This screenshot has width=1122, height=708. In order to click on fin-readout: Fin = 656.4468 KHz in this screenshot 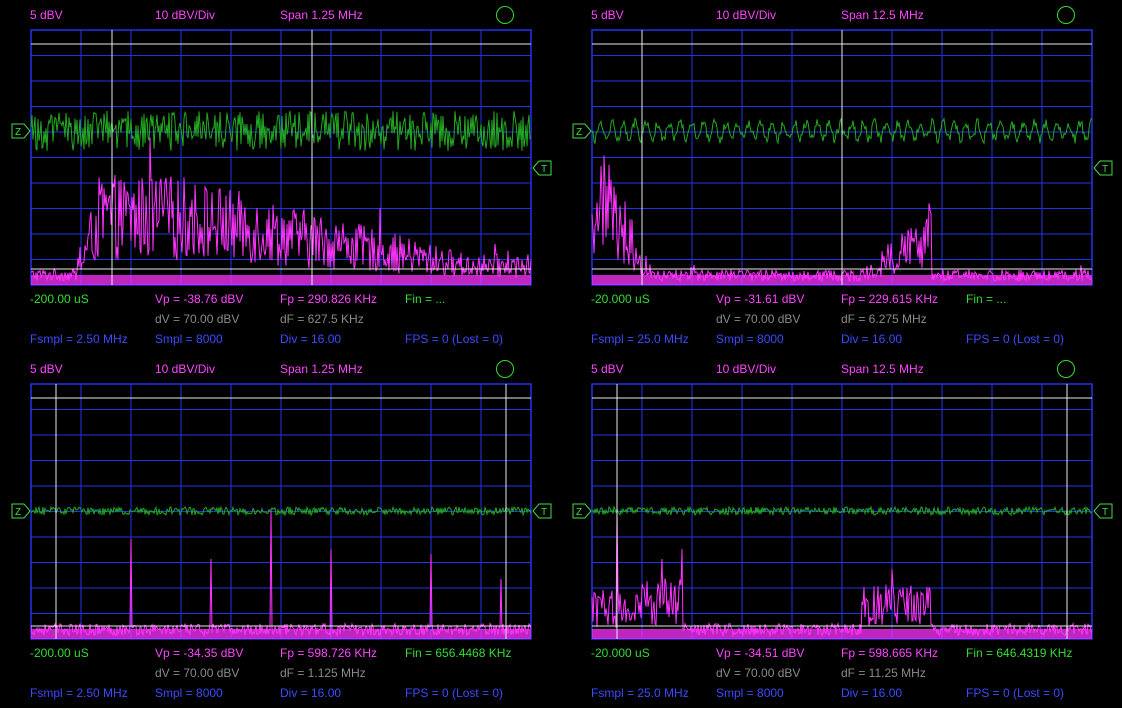, I will do `click(458, 653)`.